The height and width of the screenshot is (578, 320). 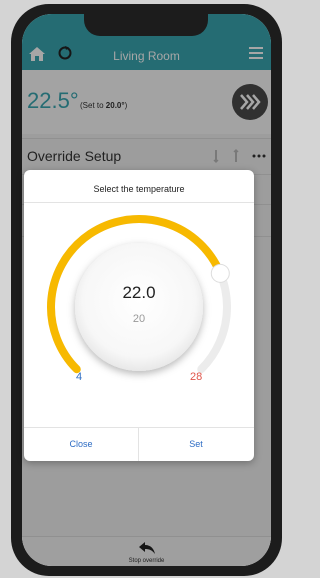 I want to click on current-setpoint: 20, so click(x=139, y=319).